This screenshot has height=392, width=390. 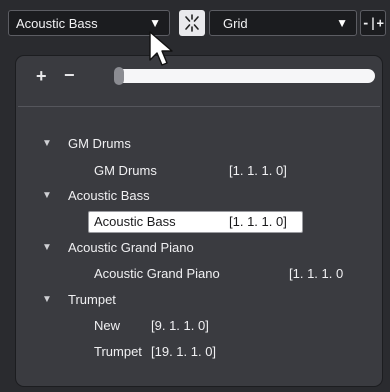 I want to click on toolbar: Acoustic Bass ▼ Grid ▼ -|+, so click(x=195, y=22).